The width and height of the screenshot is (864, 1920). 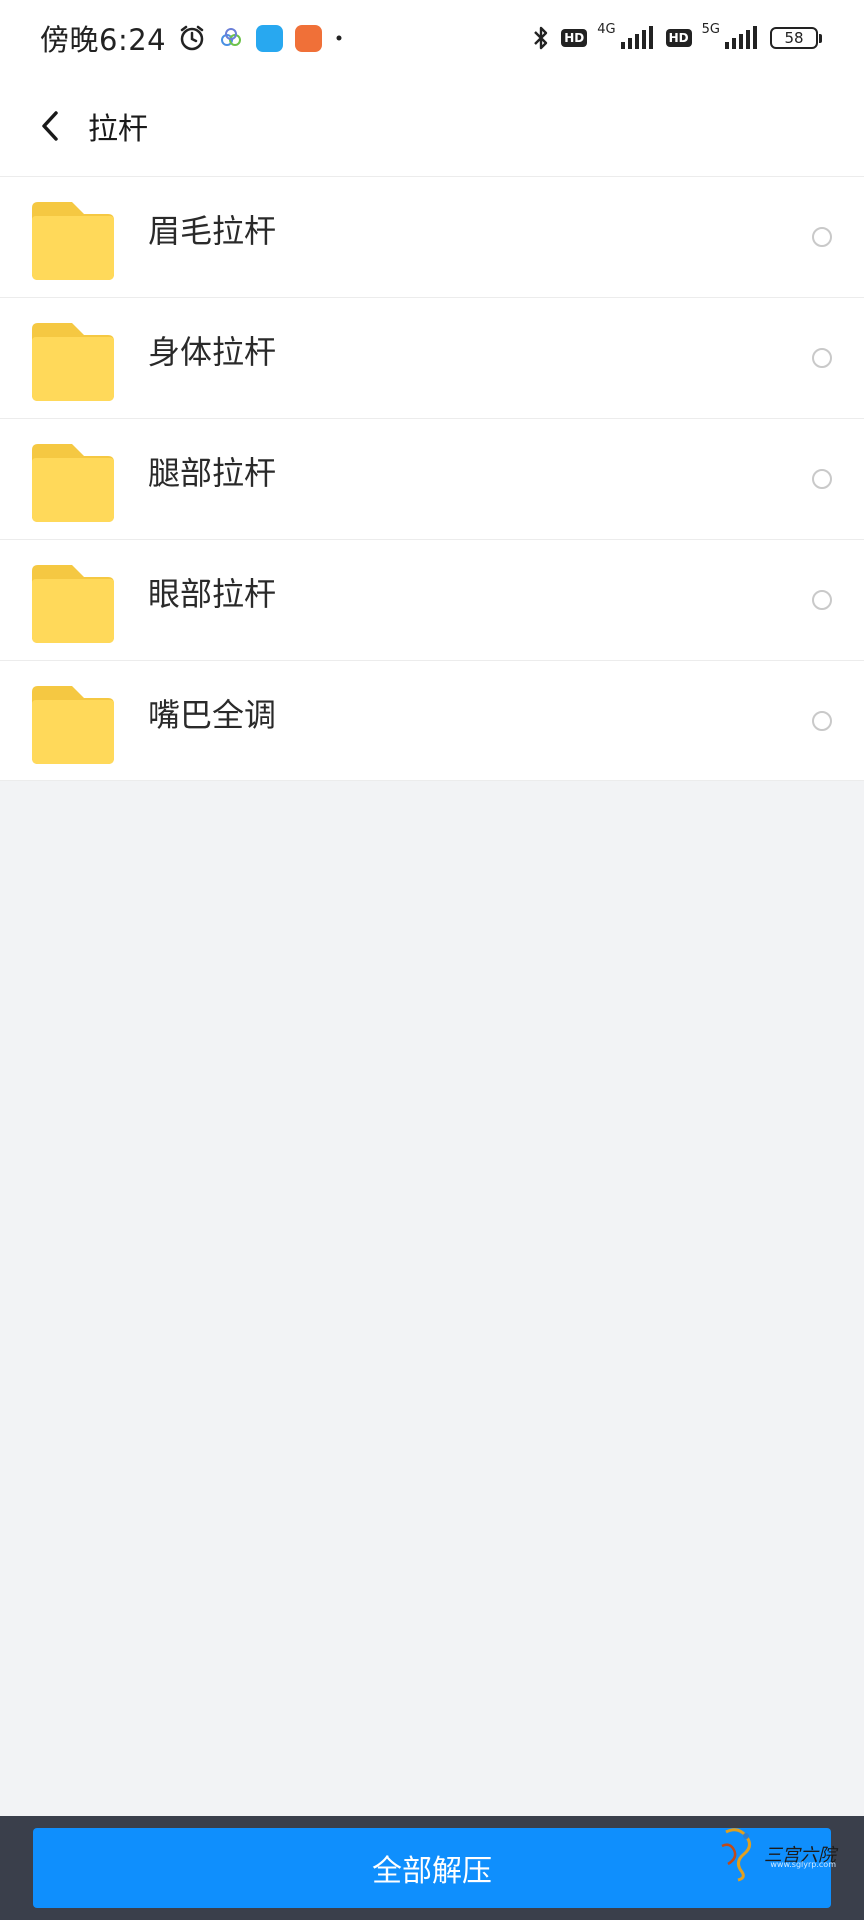 What do you see at coordinates (339, 38) in the screenshot?
I see `more-notifications-dot-icon` at bounding box center [339, 38].